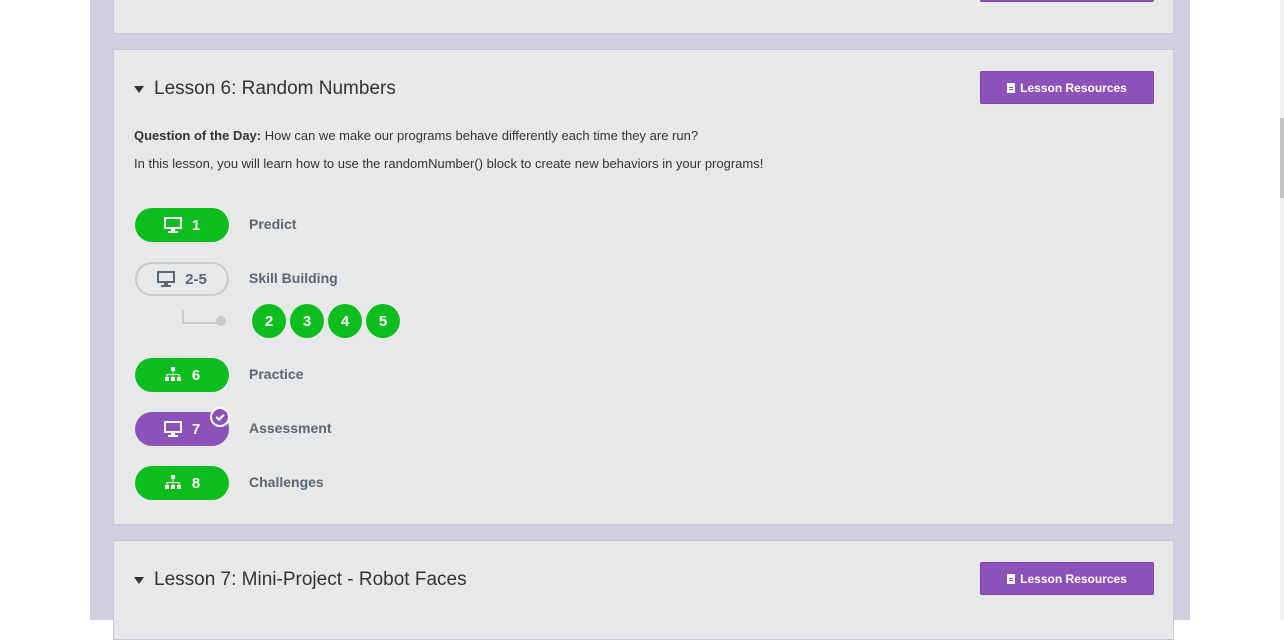 Image resolution: width=1284 pixels, height=640 pixels. What do you see at coordinates (272, 224) in the screenshot?
I see `step-label: Predict` at bounding box center [272, 224].